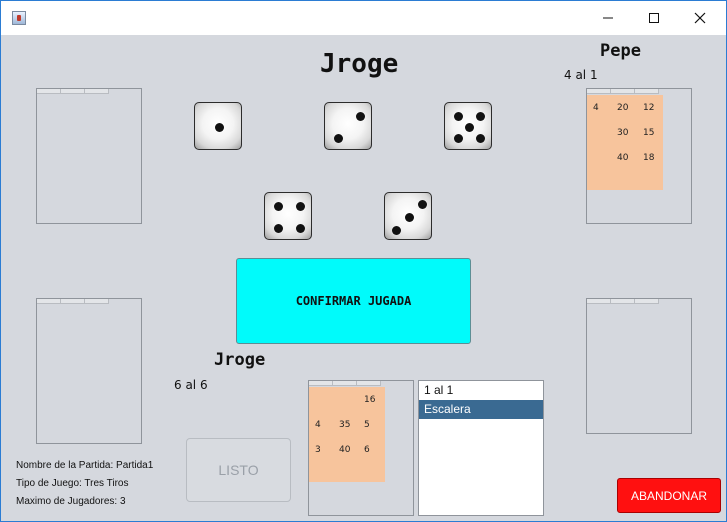 Image resolution: width=727 pixels, height=522 pixels. I want to click on score-sheet: 16 4 35 5 3 40 6, so click(347, 434).